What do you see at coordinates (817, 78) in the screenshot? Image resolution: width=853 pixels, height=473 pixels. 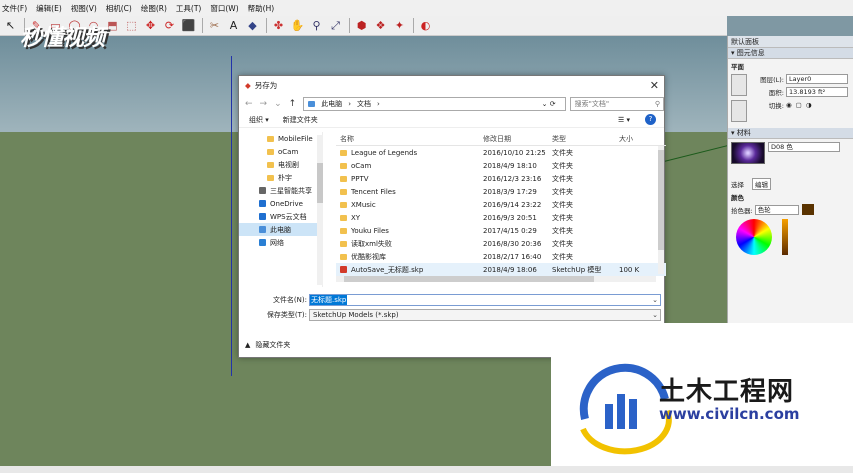 I see `layer-select: Layer0` at bounding box center [817, 78].